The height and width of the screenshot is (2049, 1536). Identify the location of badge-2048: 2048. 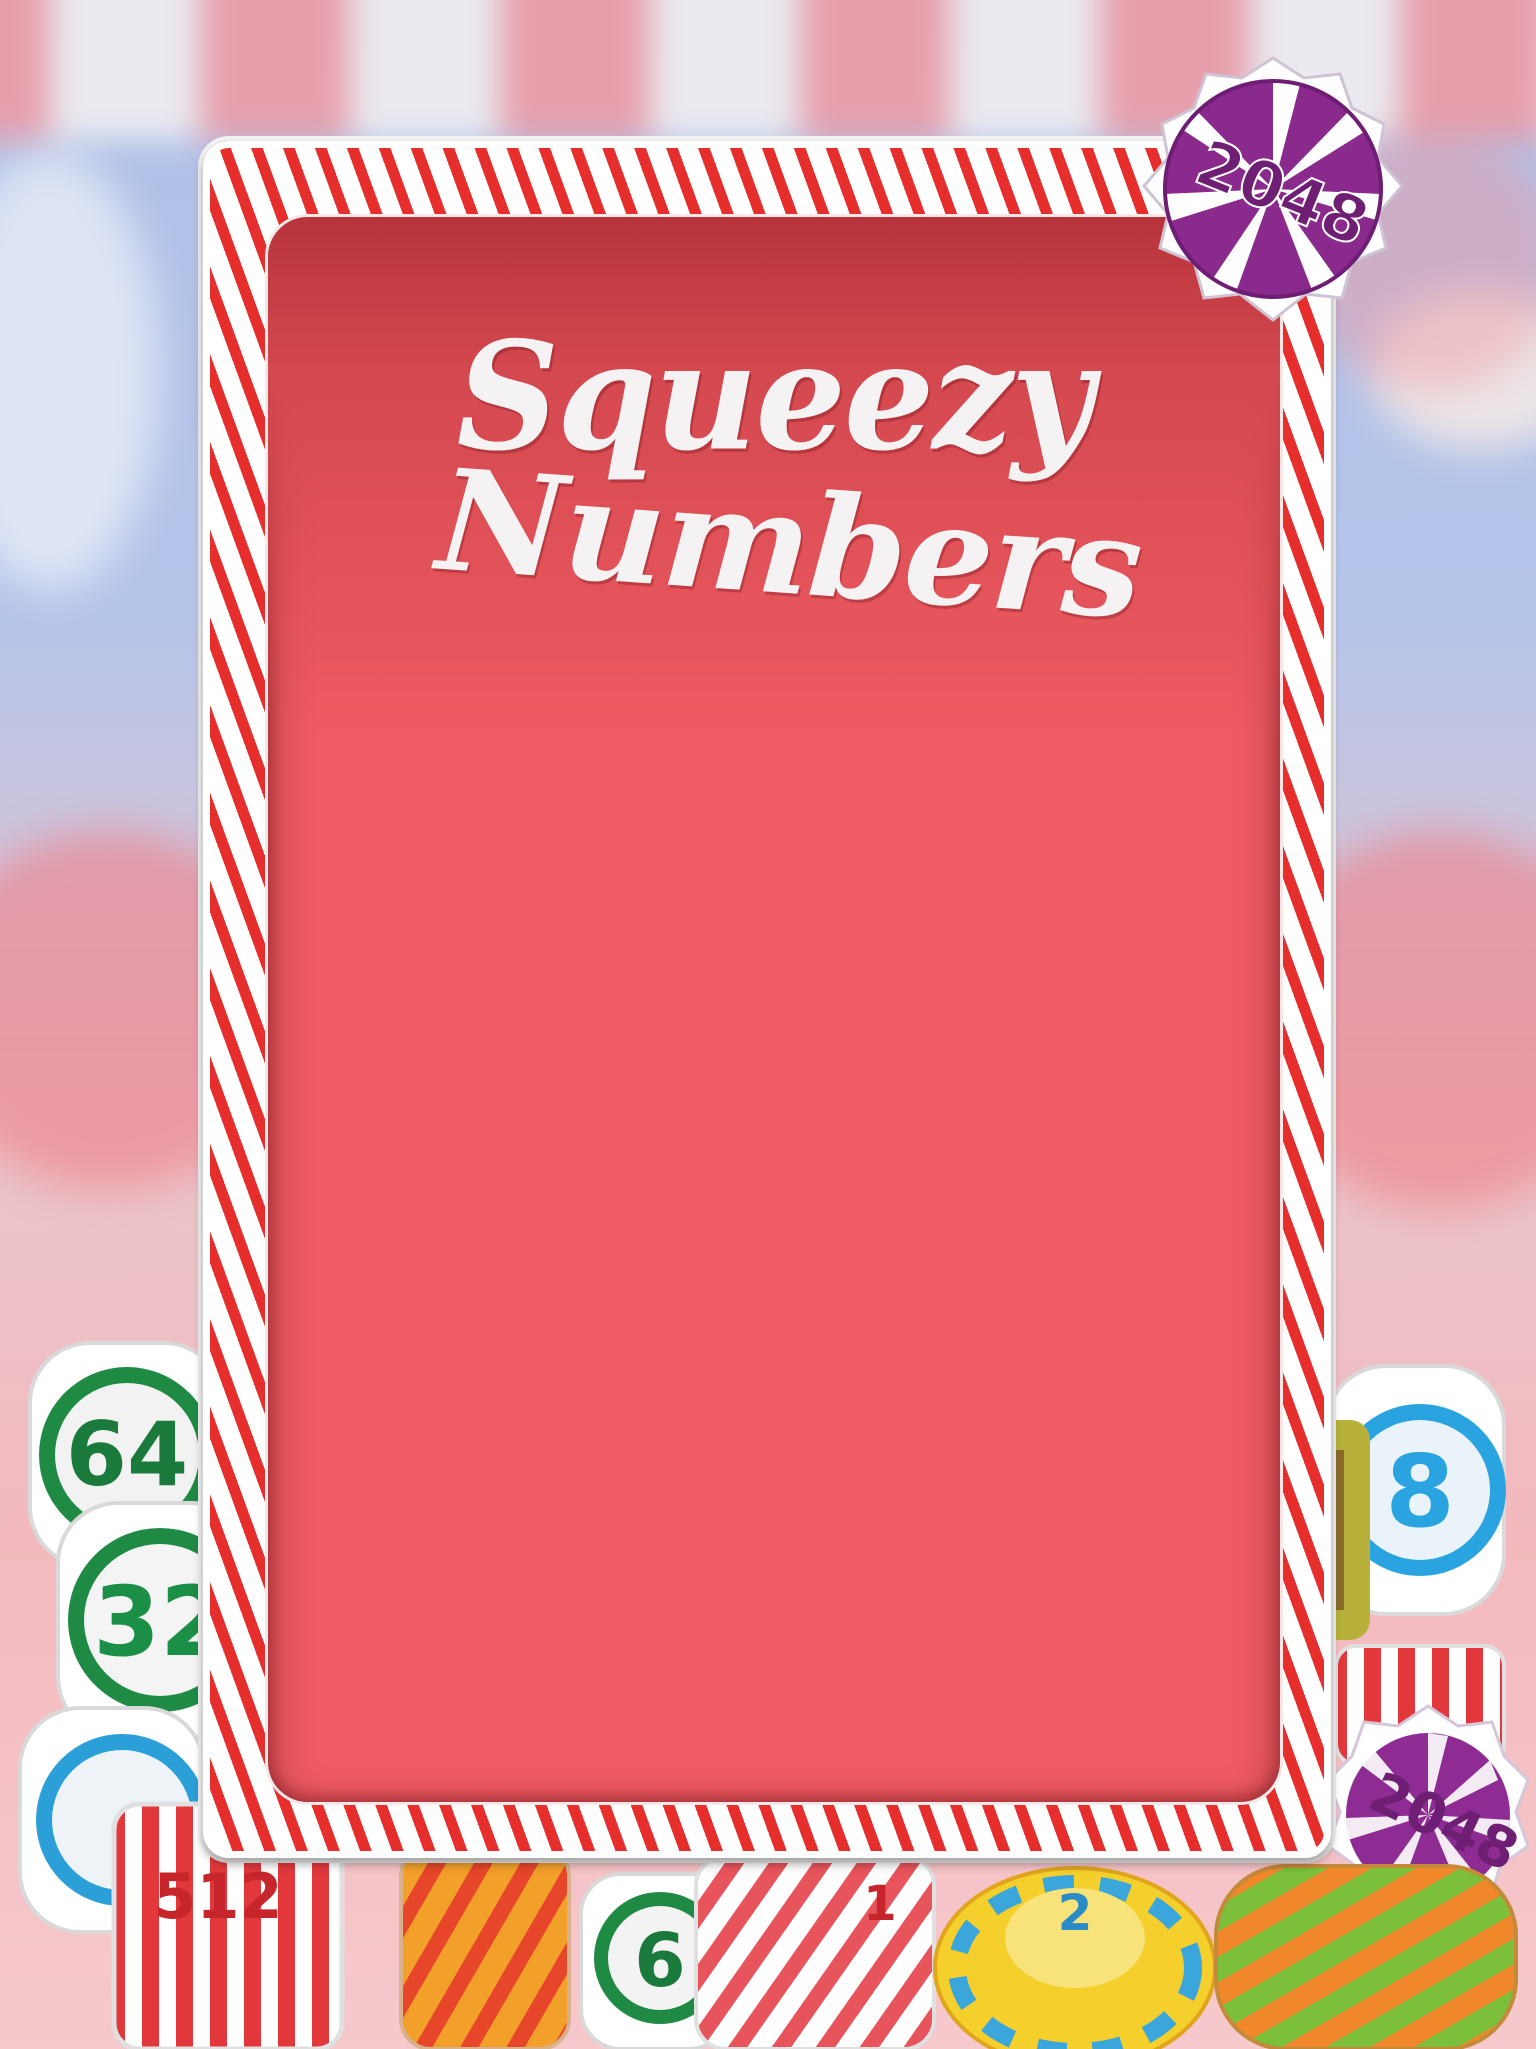
(1273, 189).